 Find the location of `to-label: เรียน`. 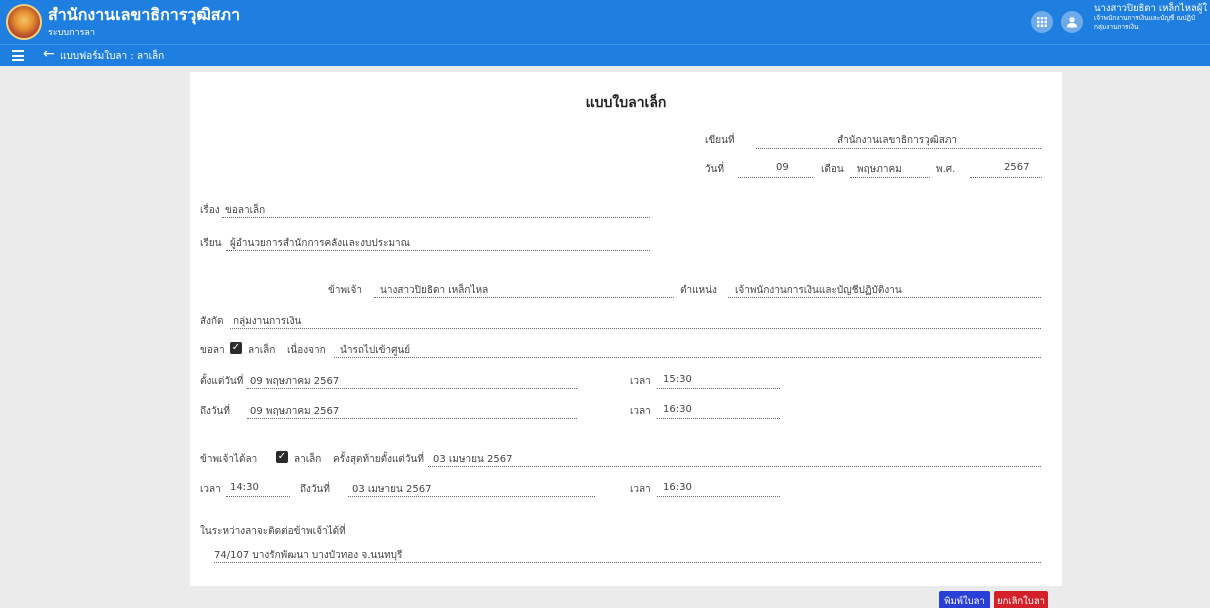

to-label: เรียน is located at coordinates (211, 243).